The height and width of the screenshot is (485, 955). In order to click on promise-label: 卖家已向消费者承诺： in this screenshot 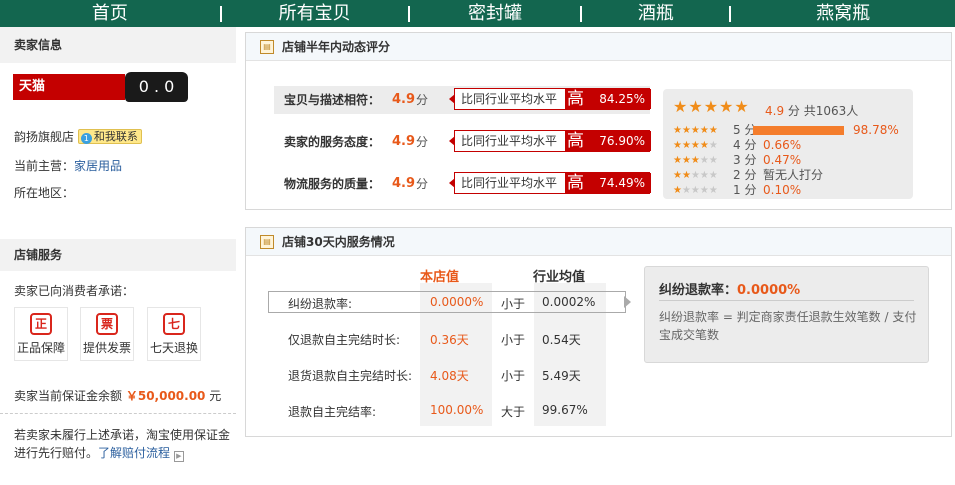, I will do `click(74, 291)`.